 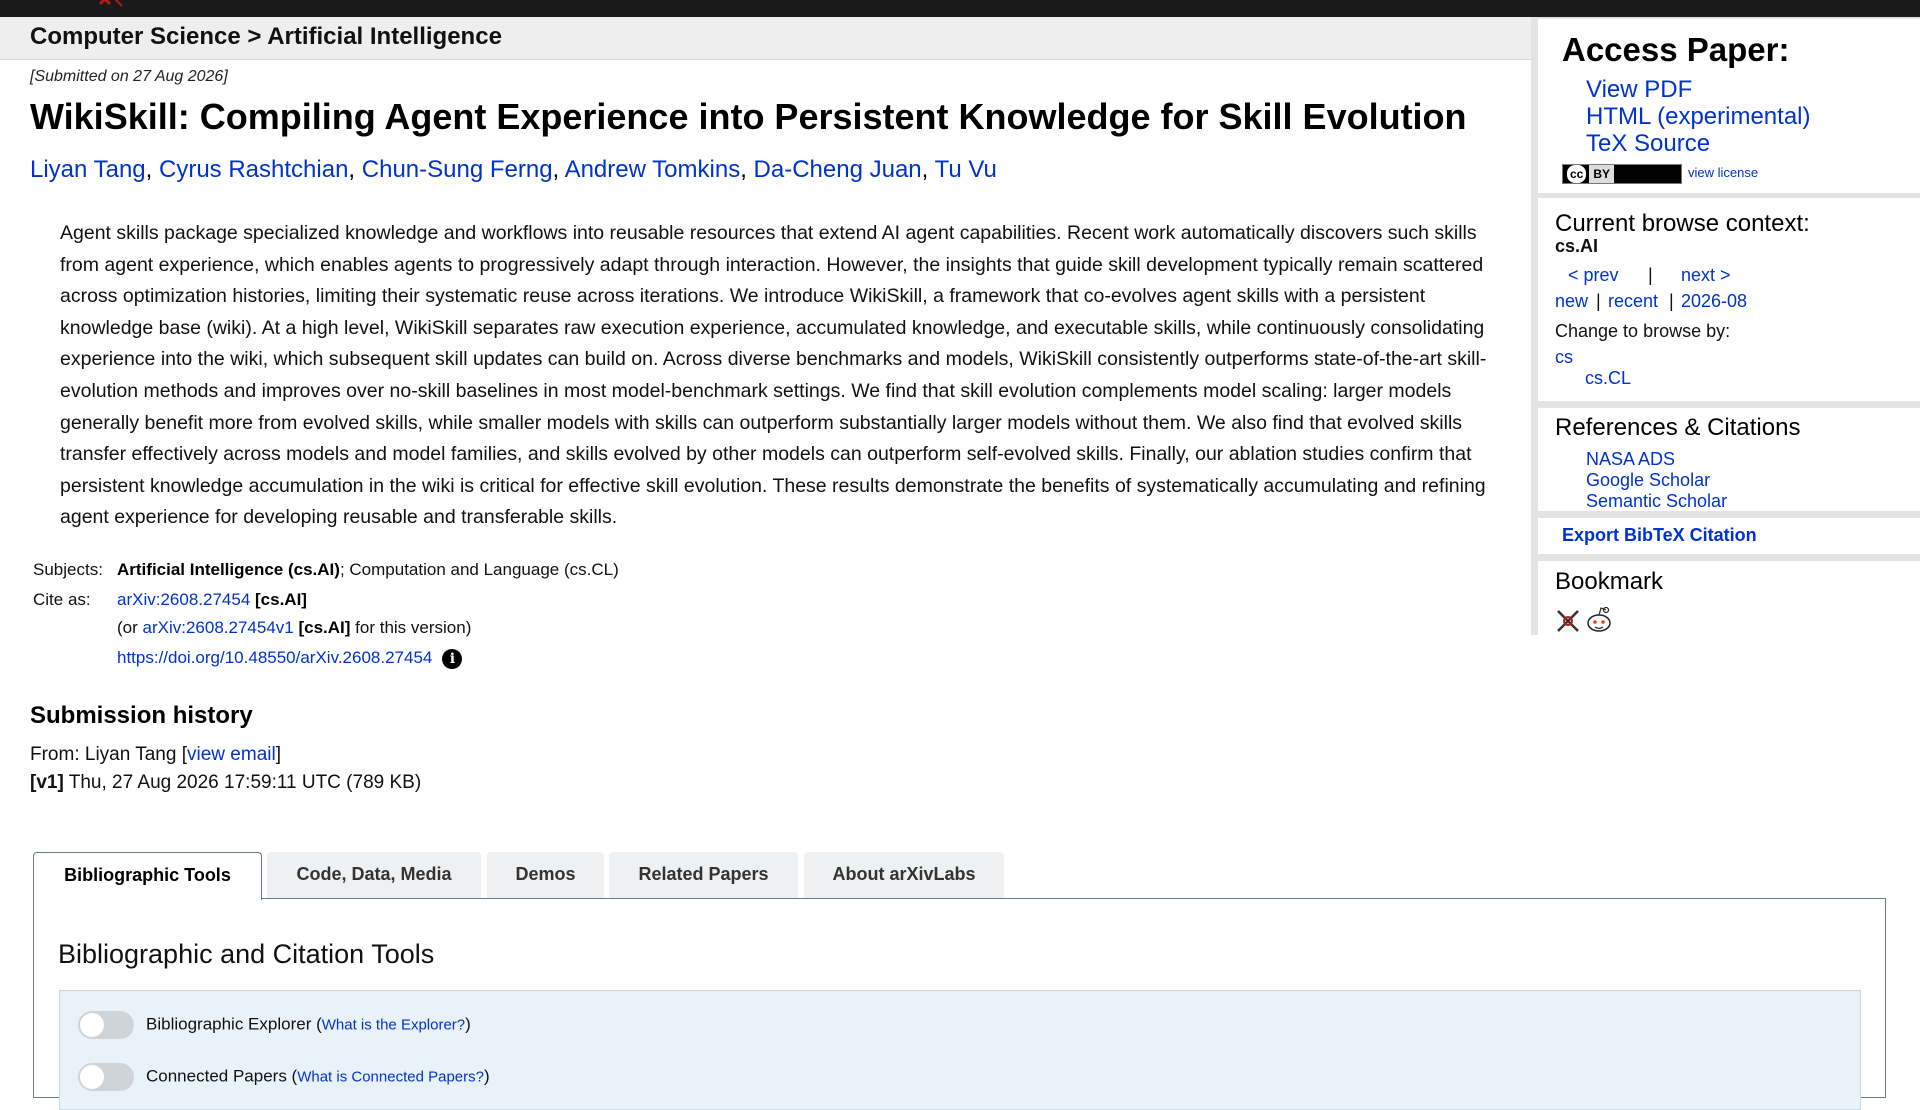 What do you see at coordinates (129, 76) in the screenshot?
I see `submission-date: [Submitted on 27 Aug 2026]` at bounding box center [129, 76].